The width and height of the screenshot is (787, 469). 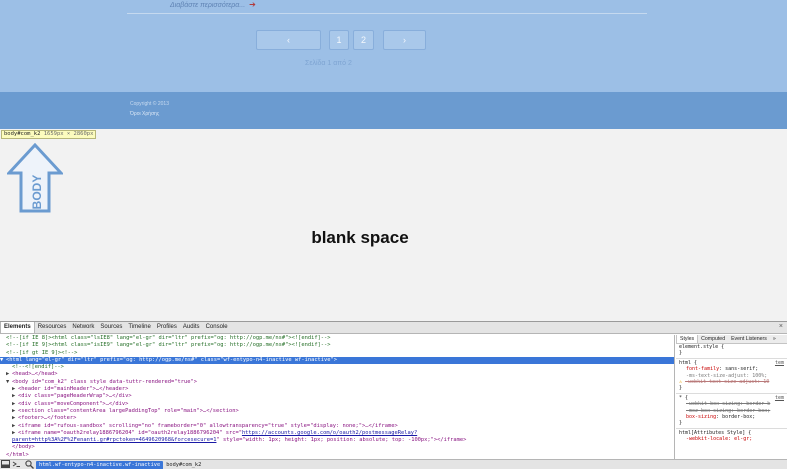 I want to click on dom-tag: <div class="moveComponent">…</div>, so click(x=73, y=403).